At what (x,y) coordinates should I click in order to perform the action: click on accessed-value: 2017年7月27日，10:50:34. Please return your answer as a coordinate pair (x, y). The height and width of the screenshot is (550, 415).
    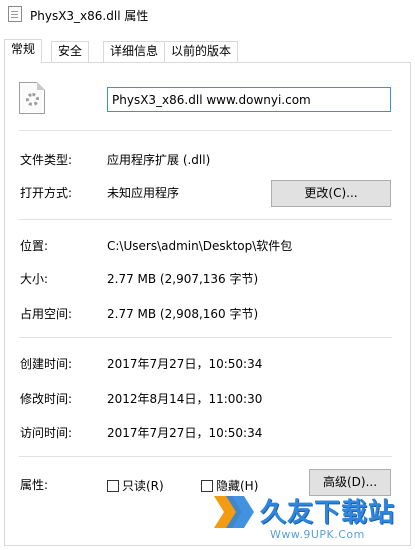
    Looking at the image, I should click on (185, 433).